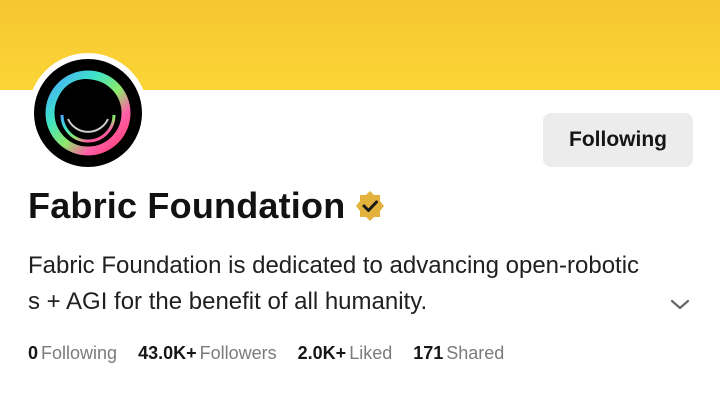 The height and width of the screenshot is (405, 720). What do you see at coordinates (371, 353) in the screenshot?
I see `stat-label: Liked` at bounding box center [371, 353].